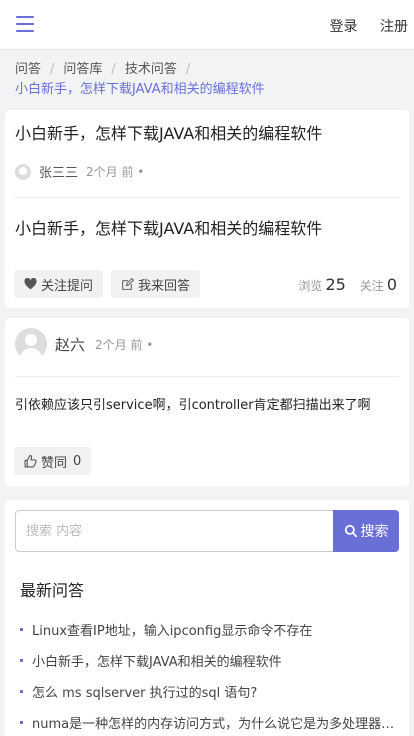 The width and height of the screenshot is (414, 736). What do you see at coordinates (371, 286) in the screenshot?
I see `follows-label: 关注` at bounding box center [371, 286].